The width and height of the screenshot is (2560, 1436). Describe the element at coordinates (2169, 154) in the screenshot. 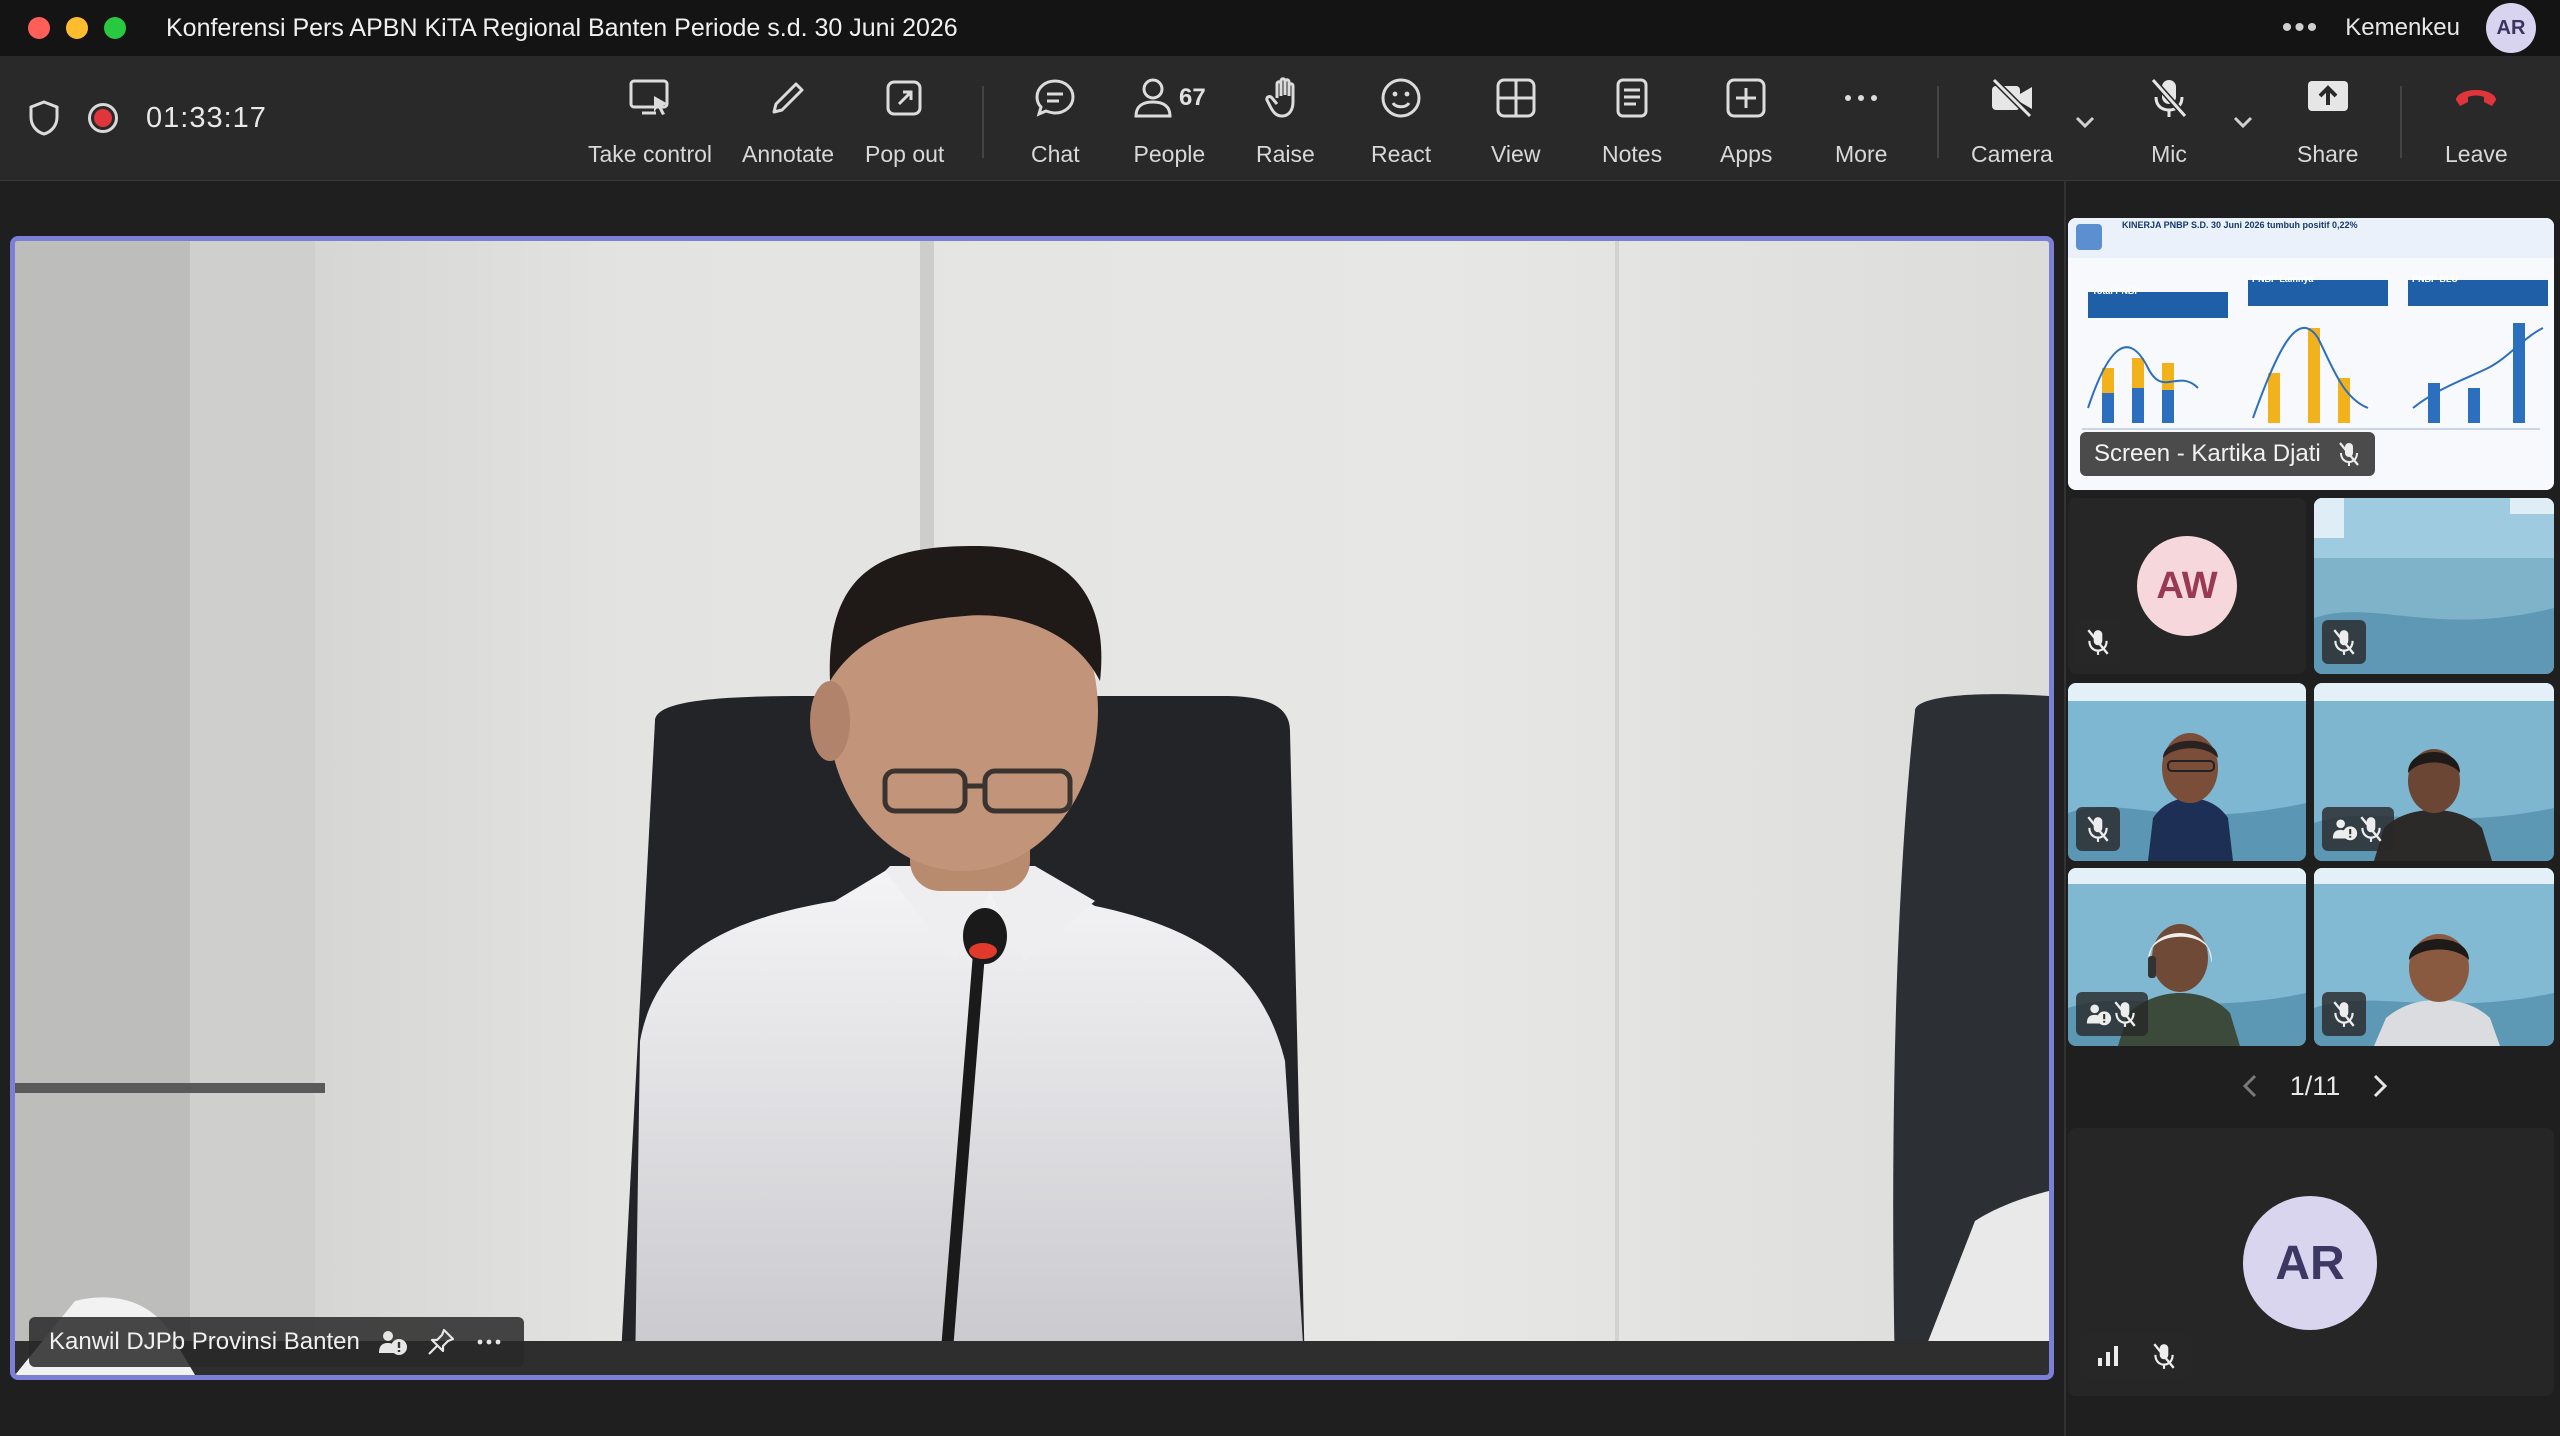

I see `mic-label: Mic` at that location.